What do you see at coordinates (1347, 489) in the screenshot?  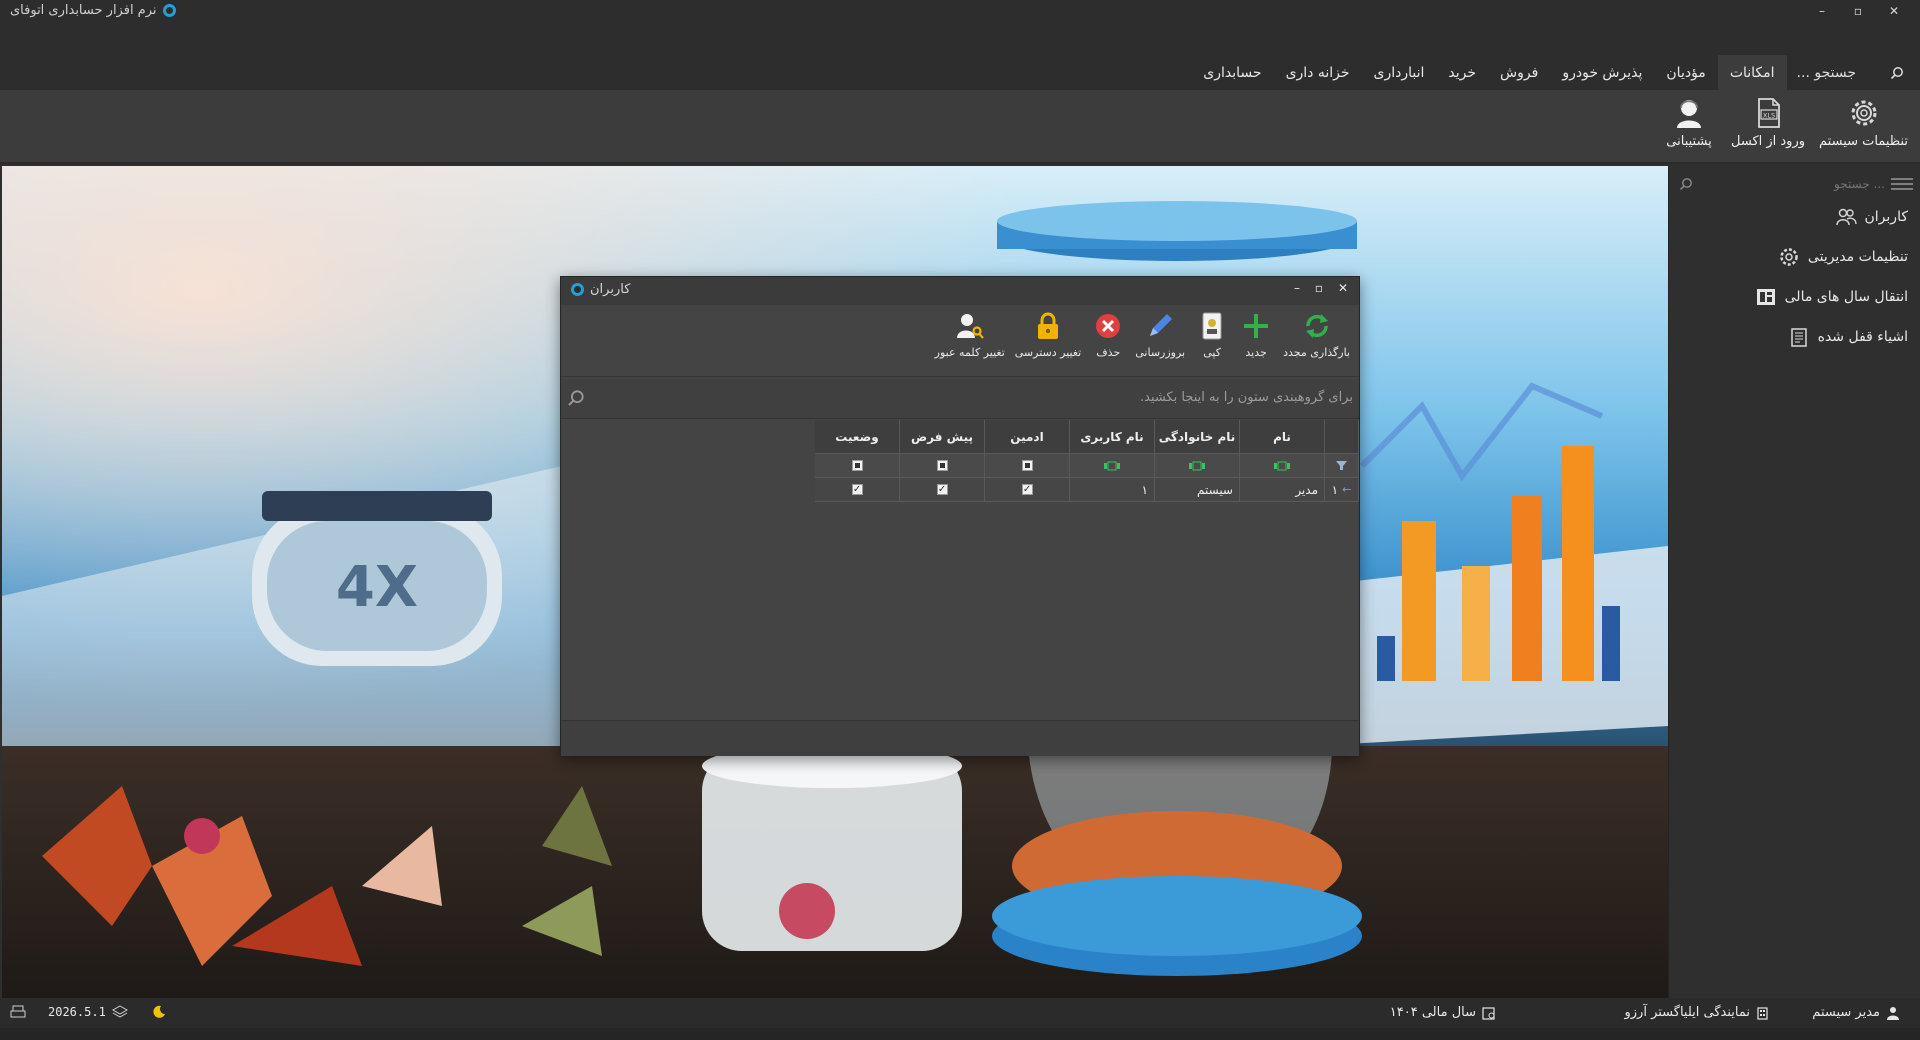 I see `current-row-arrow-icon: ←` at bounding box center [1347, 489].